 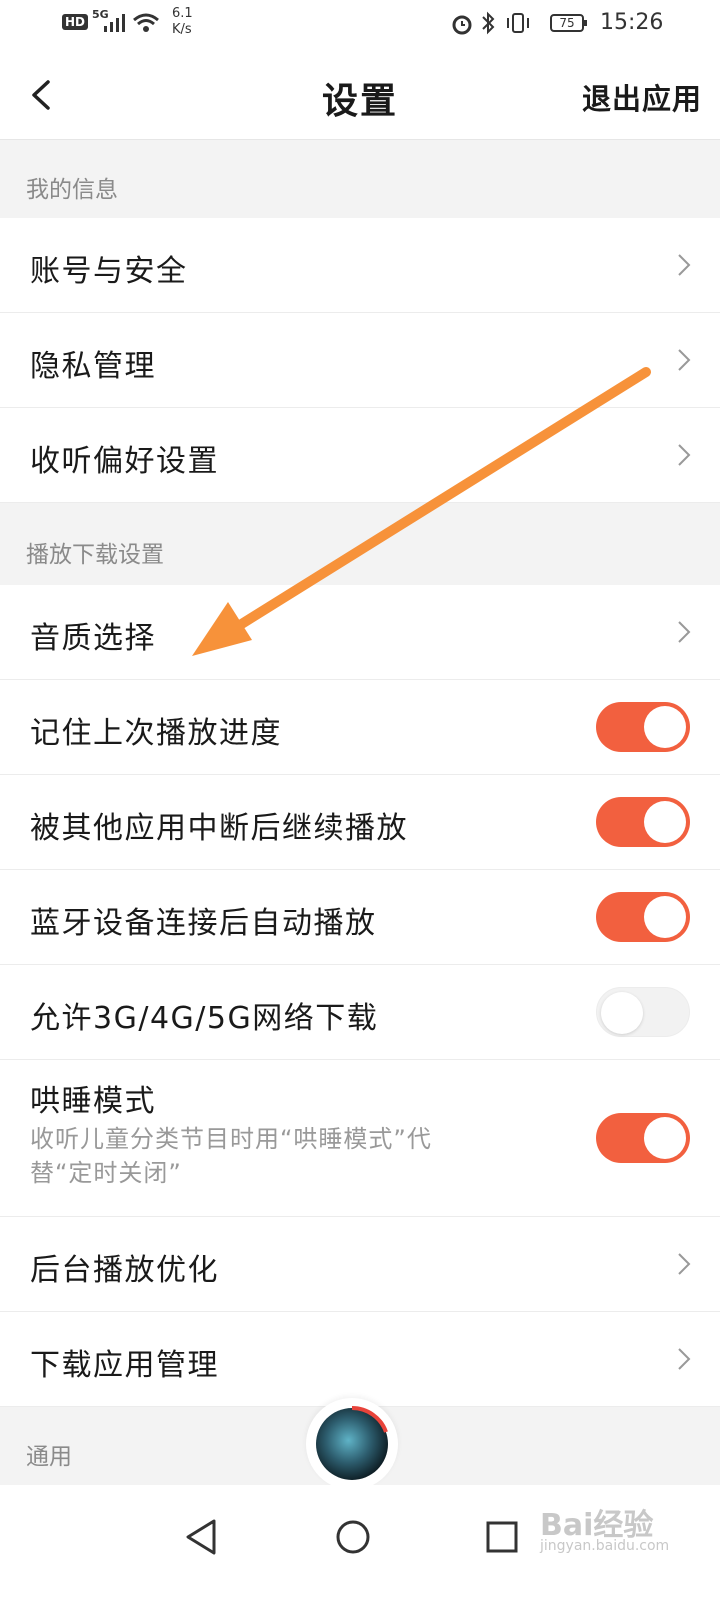 What do you see at coordinates (202, 1537) in the screenshot?
I see `nav-back-icon` at bounding box center [202, 1537].